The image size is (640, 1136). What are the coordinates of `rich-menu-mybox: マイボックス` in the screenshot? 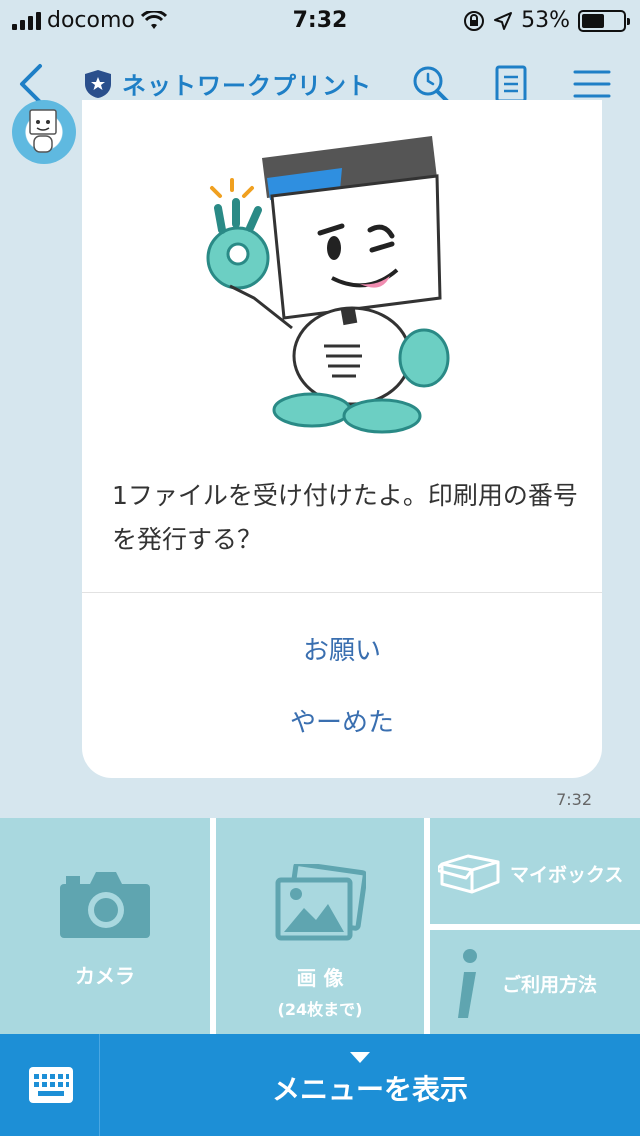 It's located at (535, 871).